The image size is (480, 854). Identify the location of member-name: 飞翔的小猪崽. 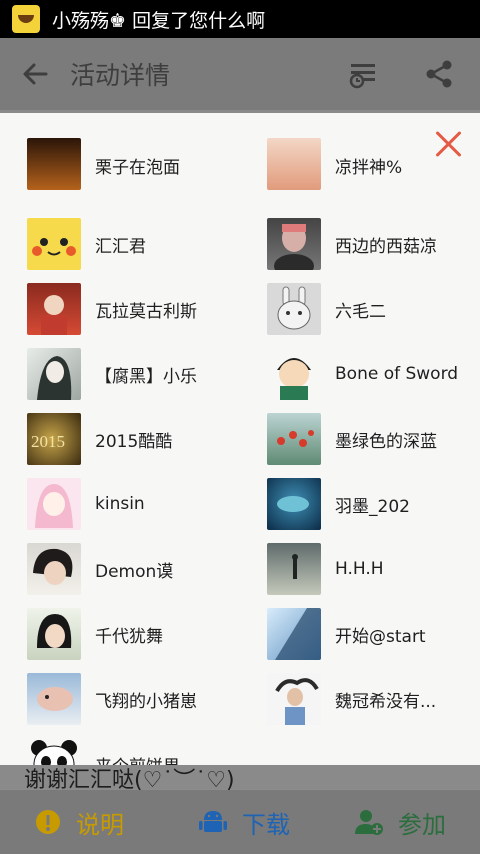
(146, 701).